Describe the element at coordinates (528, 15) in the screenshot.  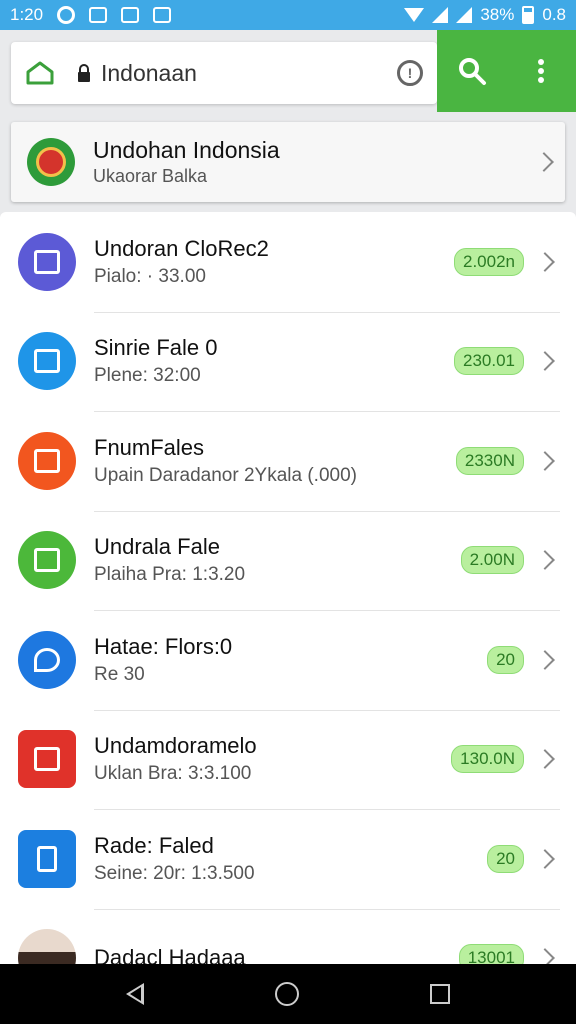
I see `battery-icon` at that location.